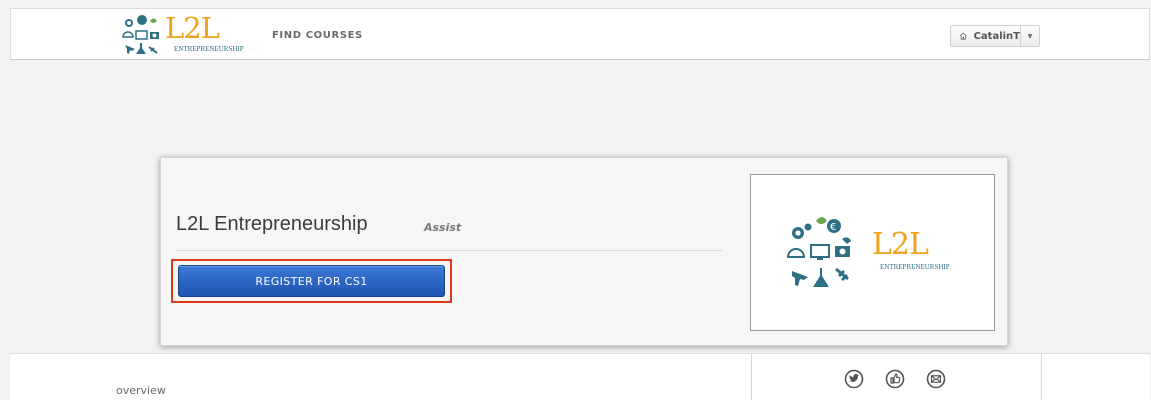 This screenshot has width=1151, height=400. What do you see at coordinates (580, 376) in the screenshot?
I see `course-details-section: overview` at bounding box center [580, 376].